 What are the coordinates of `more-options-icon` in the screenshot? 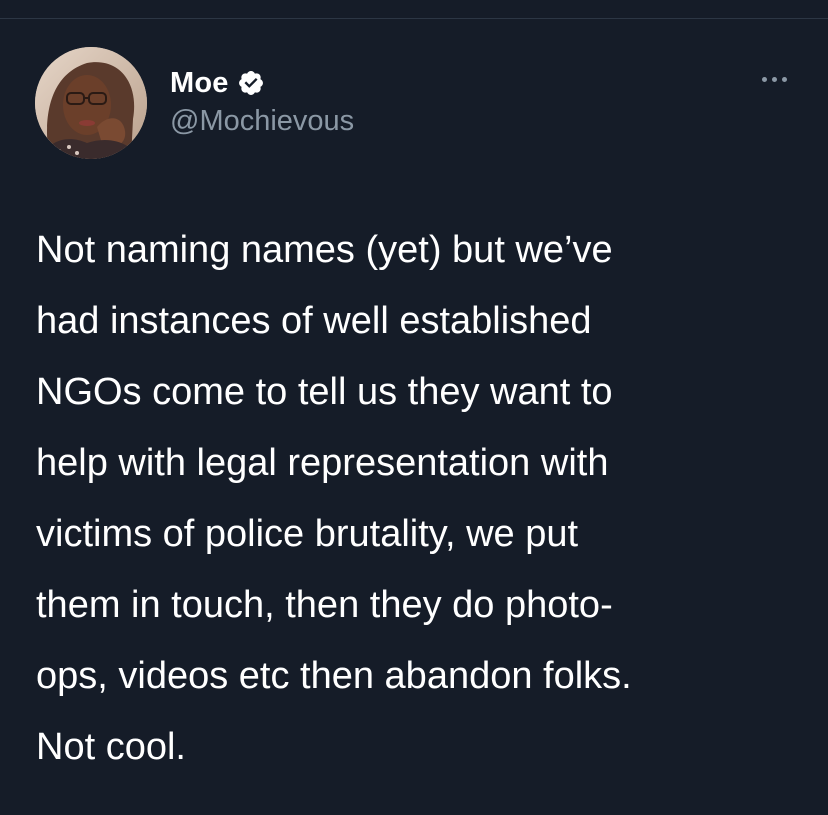 It's located at (764, 79).